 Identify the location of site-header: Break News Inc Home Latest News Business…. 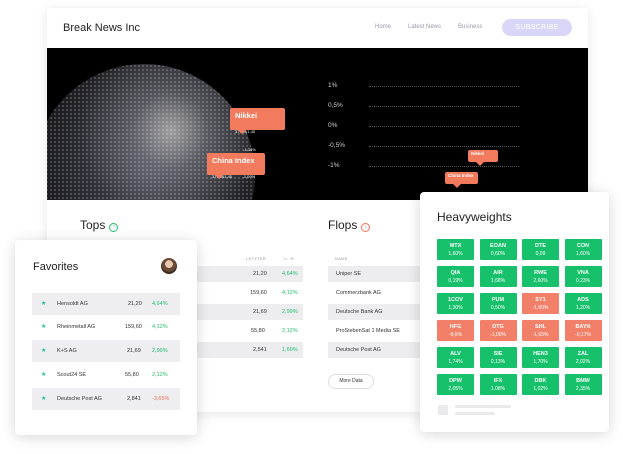
(317, 28).